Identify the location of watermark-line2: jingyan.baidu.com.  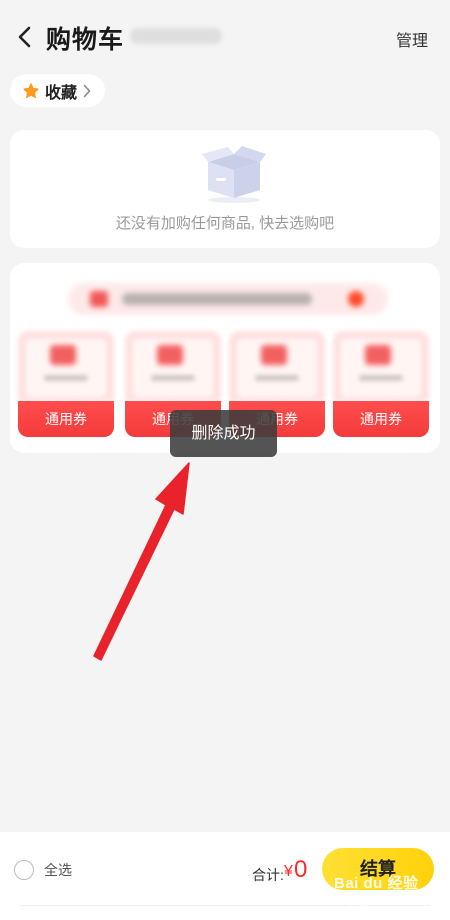
(390, 901).